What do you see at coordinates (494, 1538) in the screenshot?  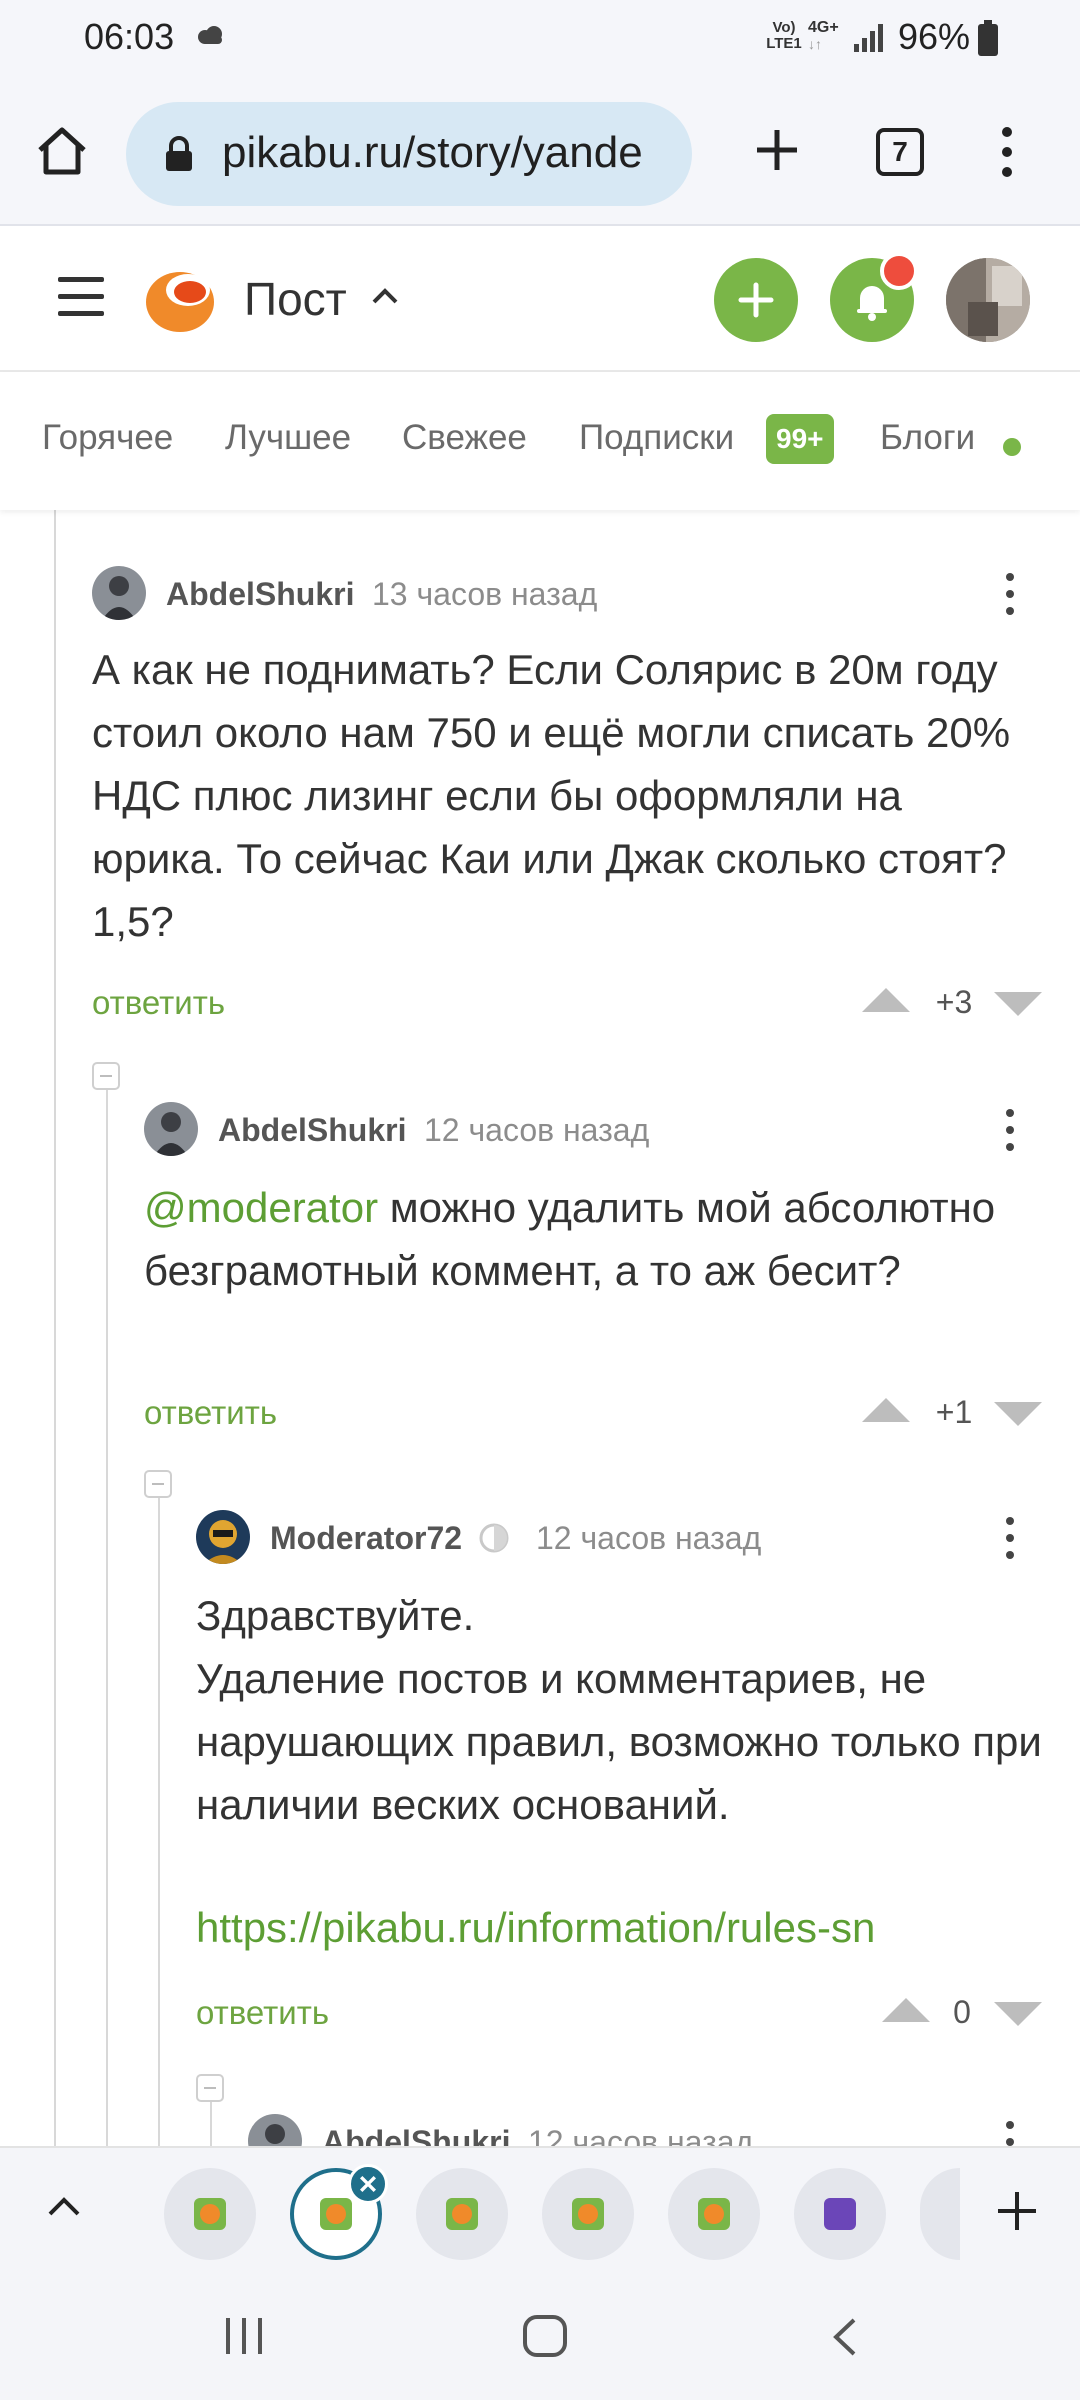 I see `moderator-badge-icon` at bounding box center [494, 1538].